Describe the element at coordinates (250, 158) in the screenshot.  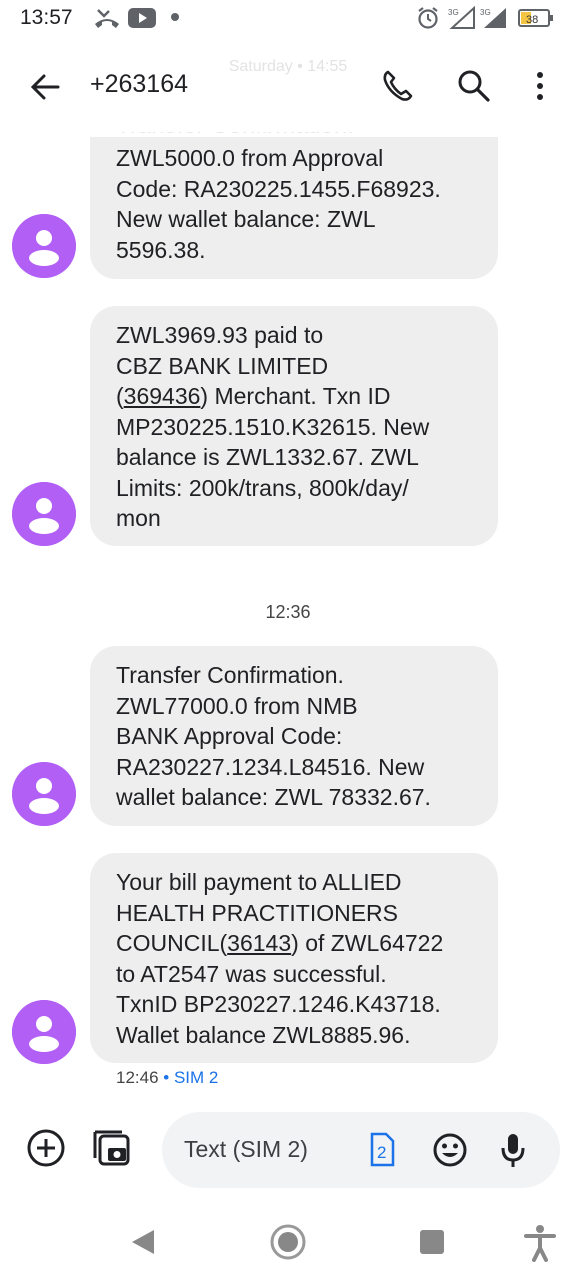
I see `message-line: ZWL5000.0 from Approval` at that location.